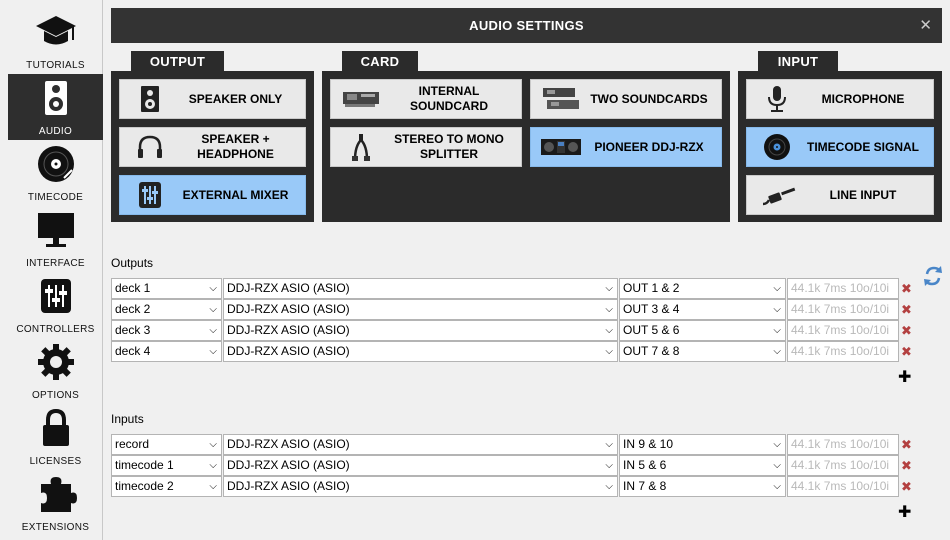 Image resolution: width=950 pixels, height=540 pixels. What do you see at coordinates (648, 444) in the screenshot?
I see `input-channels-value: IN 9 & 10` at bounding box center [648, 444].